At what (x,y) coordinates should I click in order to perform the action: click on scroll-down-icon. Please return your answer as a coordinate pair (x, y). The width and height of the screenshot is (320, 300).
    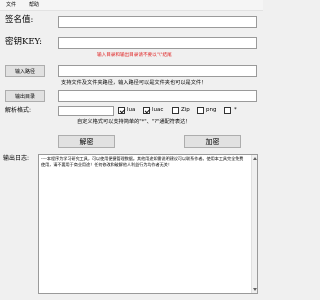
    Looking at the image, I should click on (255, 289).